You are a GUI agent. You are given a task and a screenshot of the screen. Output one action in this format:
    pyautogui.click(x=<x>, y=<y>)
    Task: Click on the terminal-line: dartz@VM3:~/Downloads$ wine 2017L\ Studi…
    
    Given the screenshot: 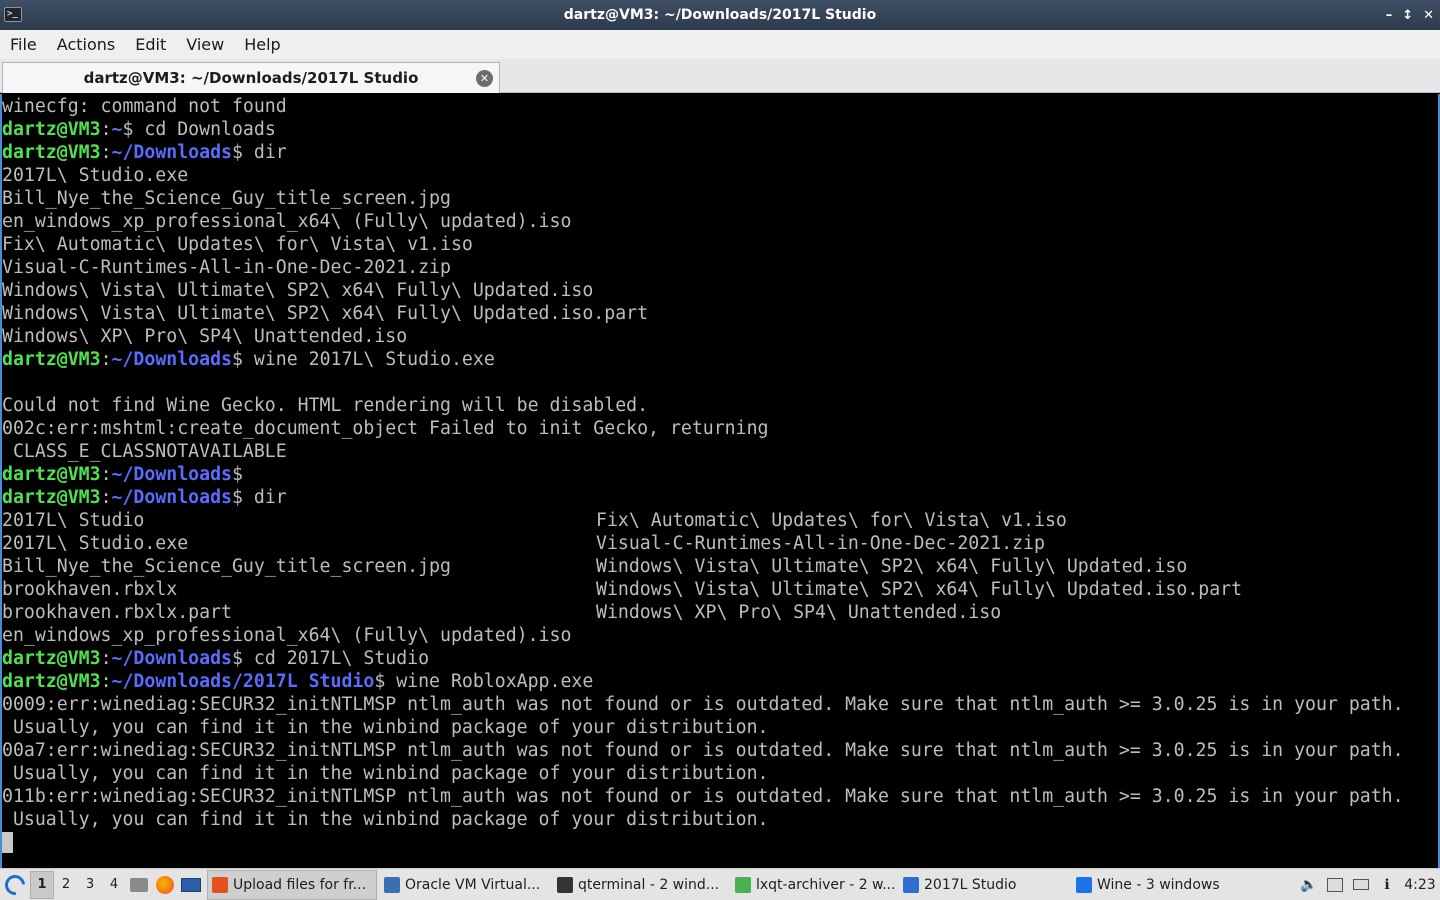 What is the action you would take?
    pyautogui.click(x=720, y=359)
    